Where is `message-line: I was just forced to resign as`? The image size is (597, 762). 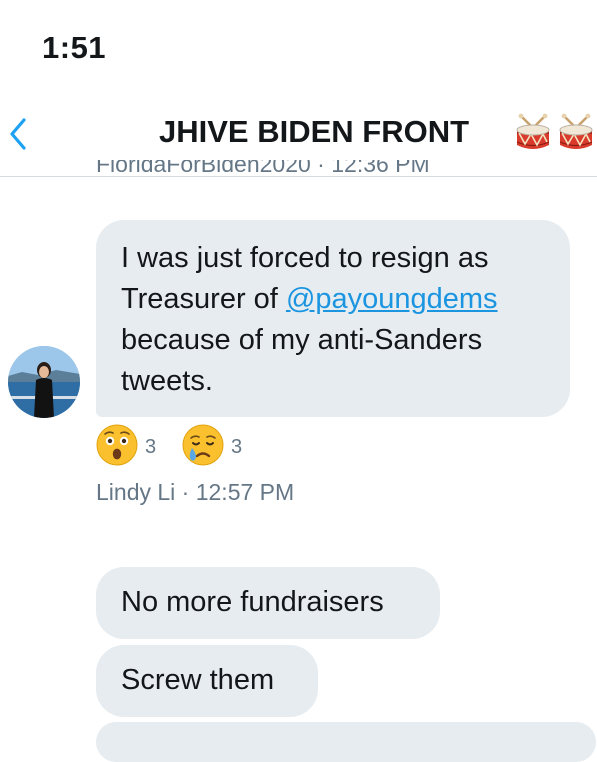 message-line: I was just forced to resign as is located at coordinates (305, 258).